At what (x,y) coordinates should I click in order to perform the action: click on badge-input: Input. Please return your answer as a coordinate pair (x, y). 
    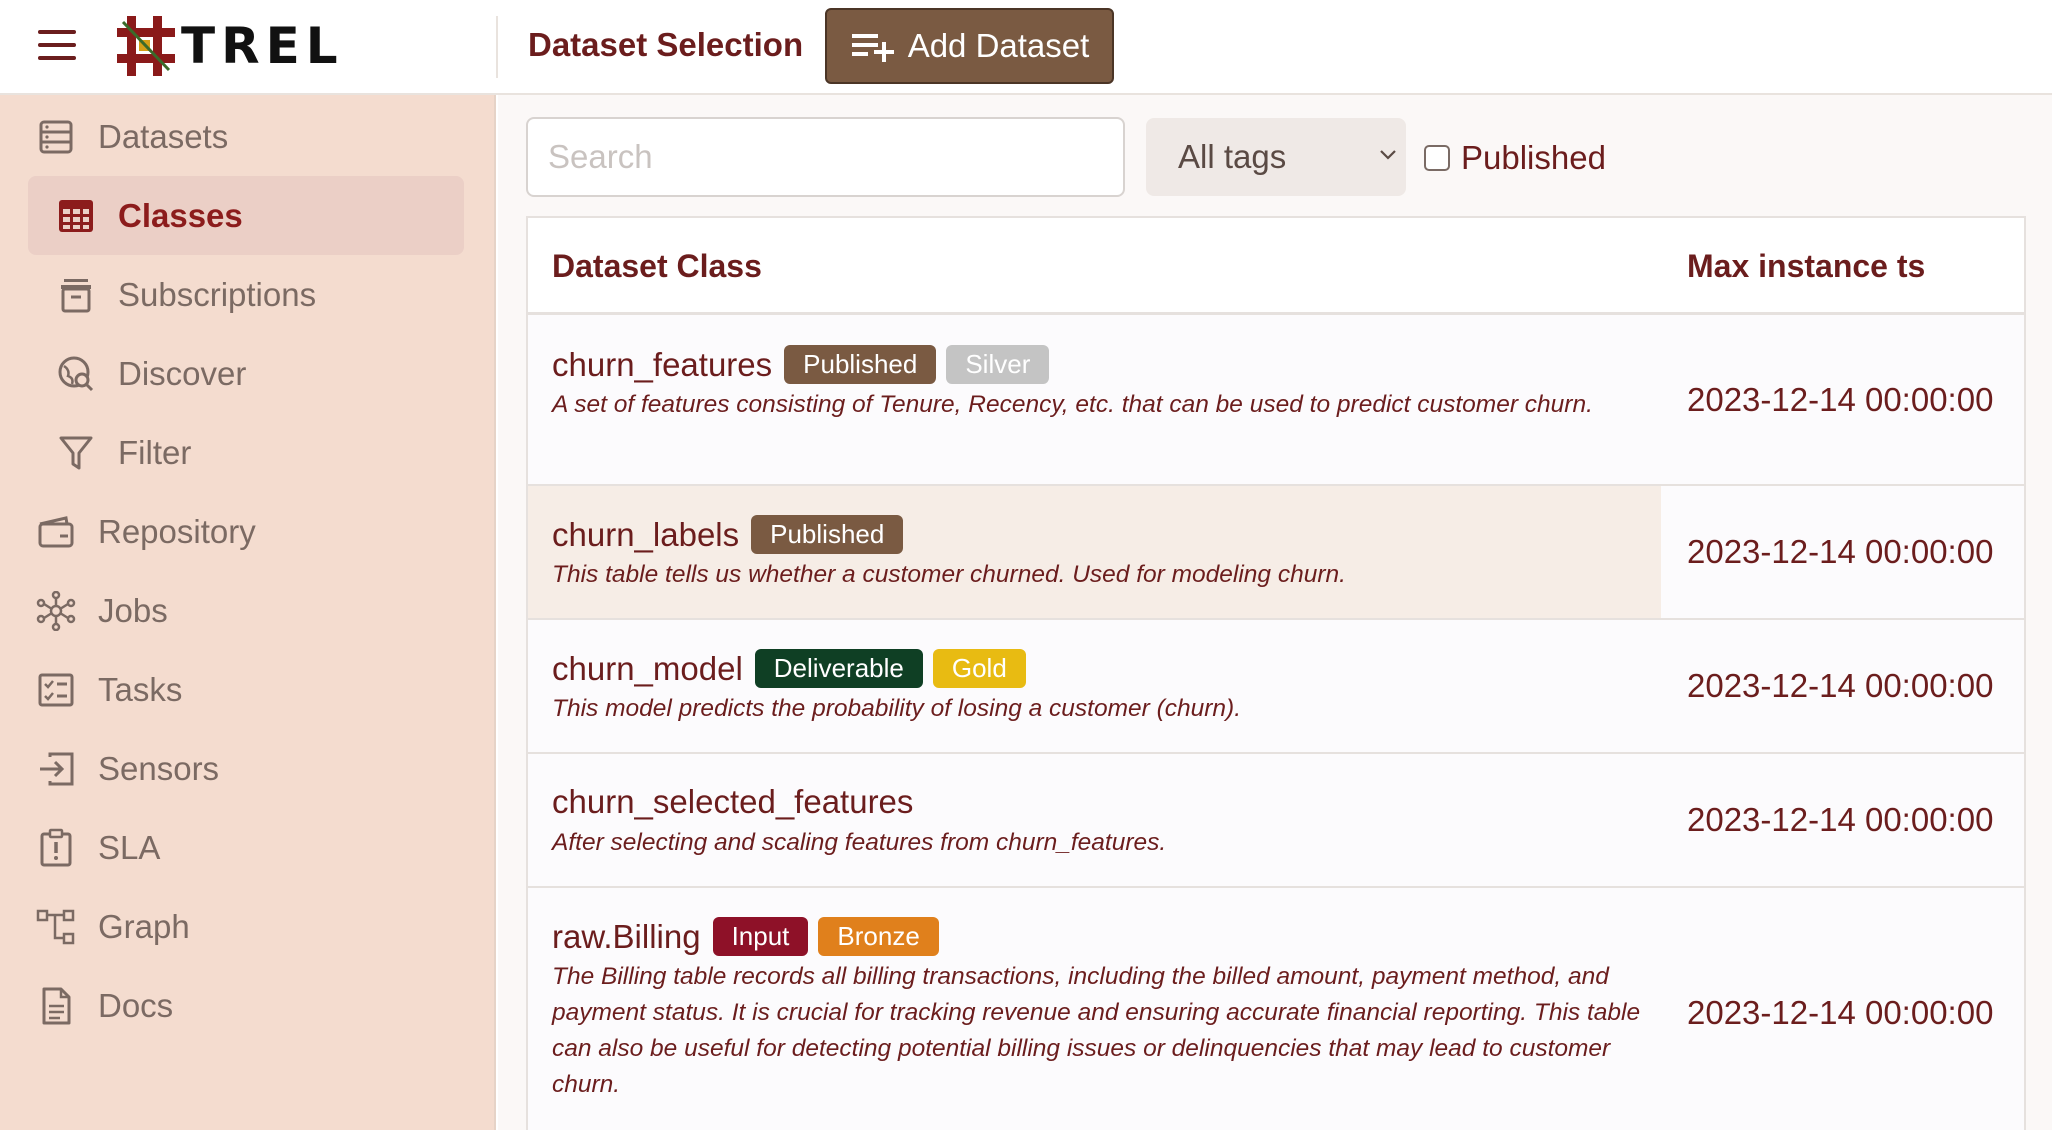
    Looking at the image, I should click on (760, 936).